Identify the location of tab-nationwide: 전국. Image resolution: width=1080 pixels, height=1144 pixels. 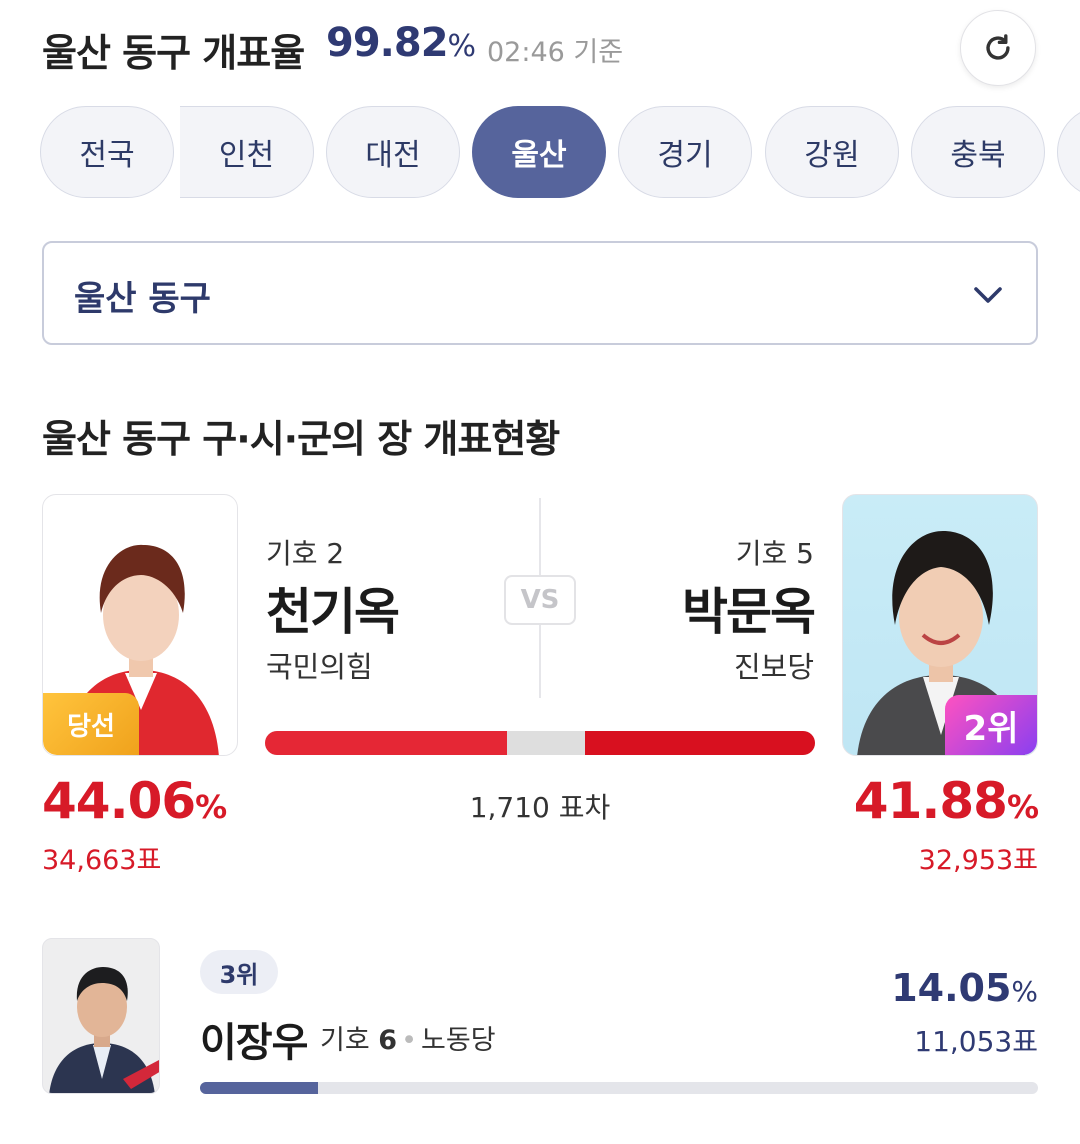
(107, 152).